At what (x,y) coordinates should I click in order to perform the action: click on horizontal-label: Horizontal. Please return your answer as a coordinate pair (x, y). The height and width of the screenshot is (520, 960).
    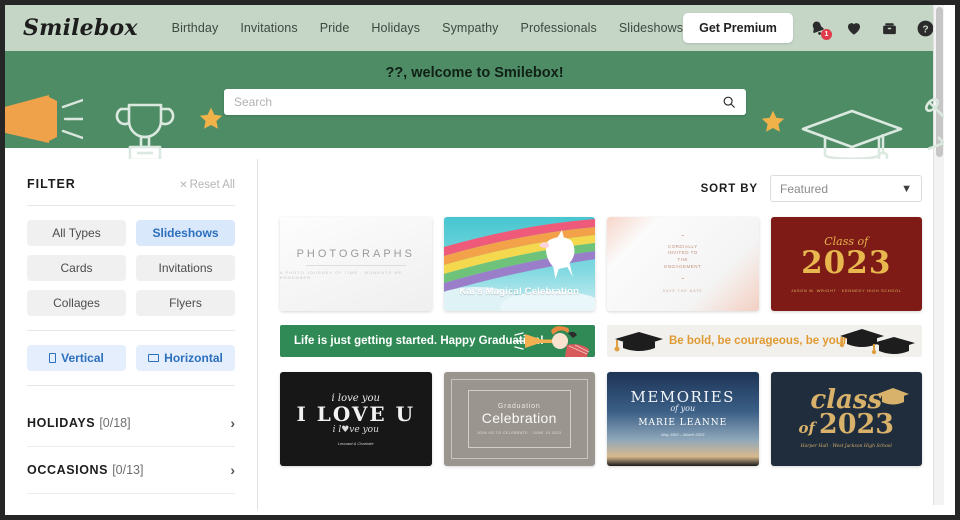
    Looking at the image, I should click on (193, 358).